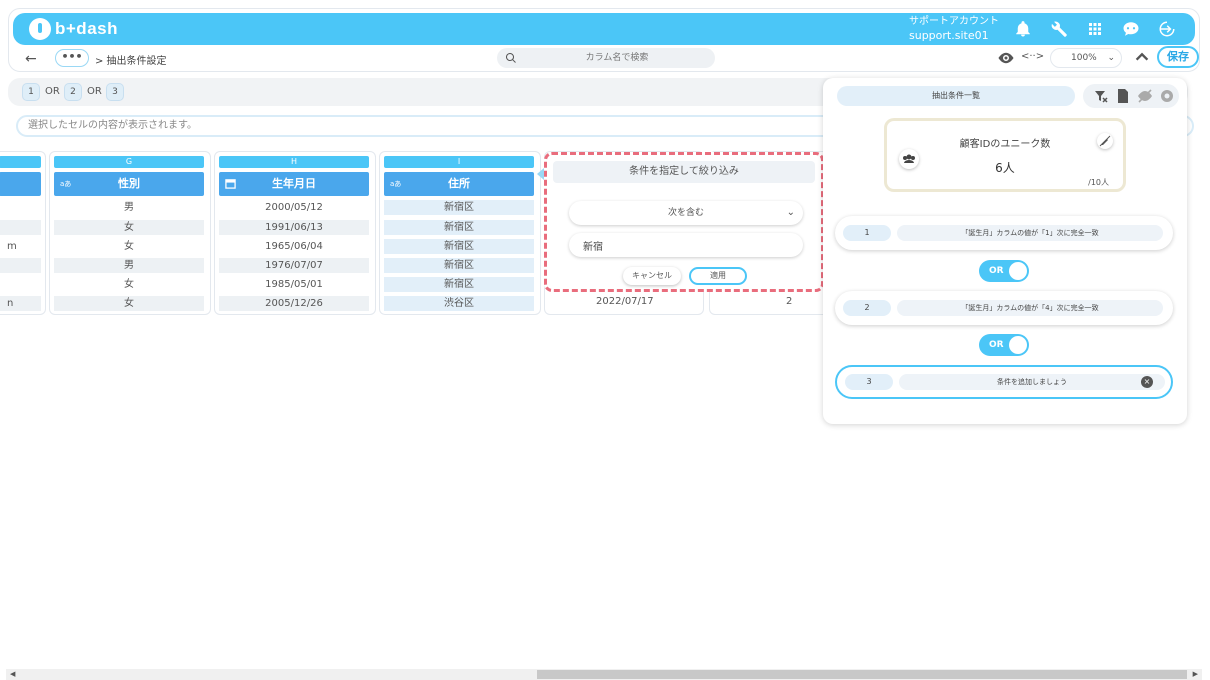 This screenshot has height=680, width=1210. What do you see at coordinates (20, 184) in the screenshot?
I see `column-header` at bounding box center [20, 184].